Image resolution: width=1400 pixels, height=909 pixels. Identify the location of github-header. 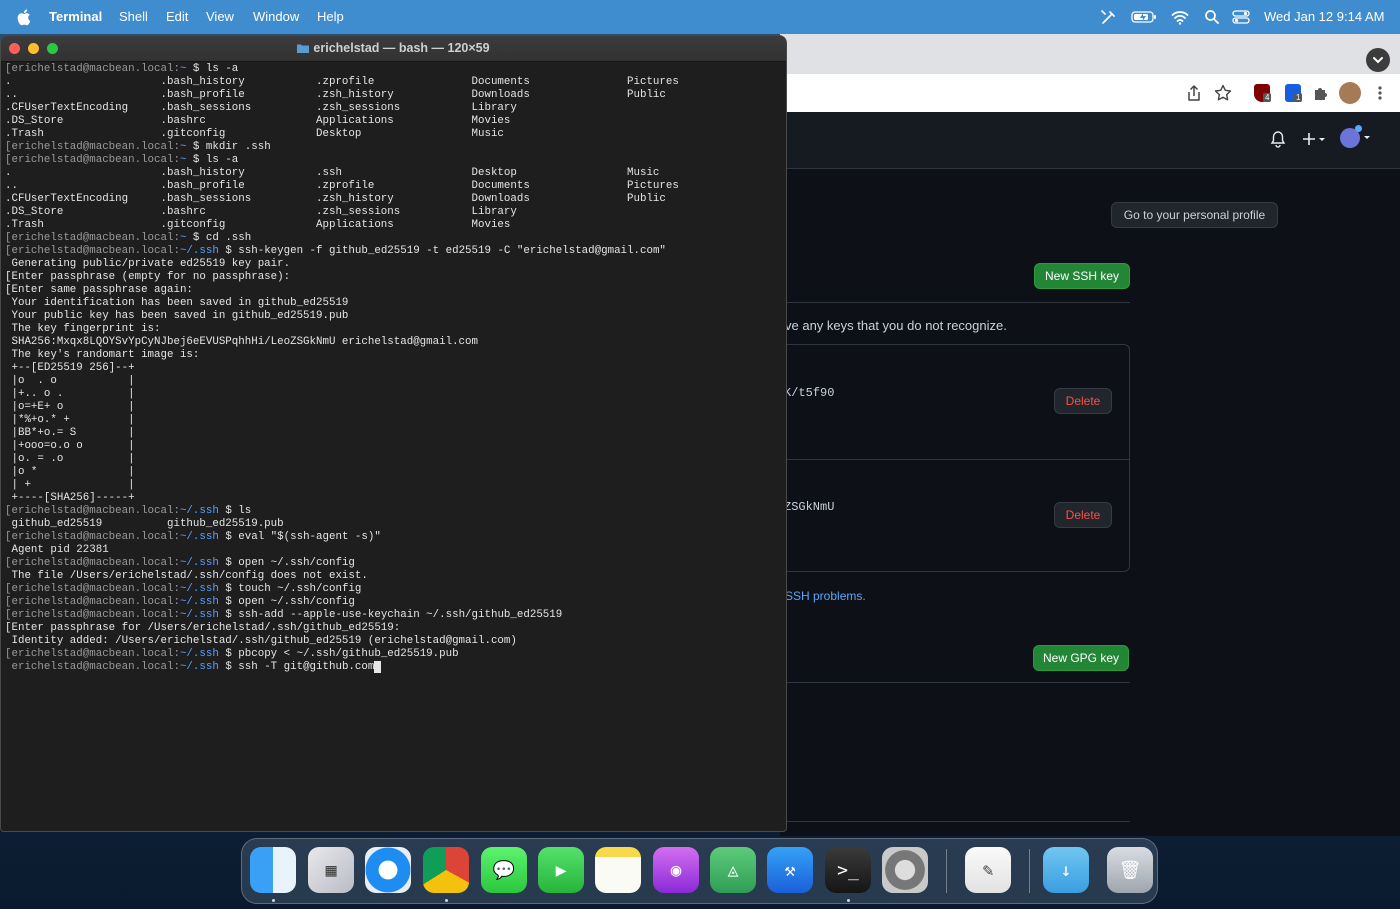
(1090, 140).